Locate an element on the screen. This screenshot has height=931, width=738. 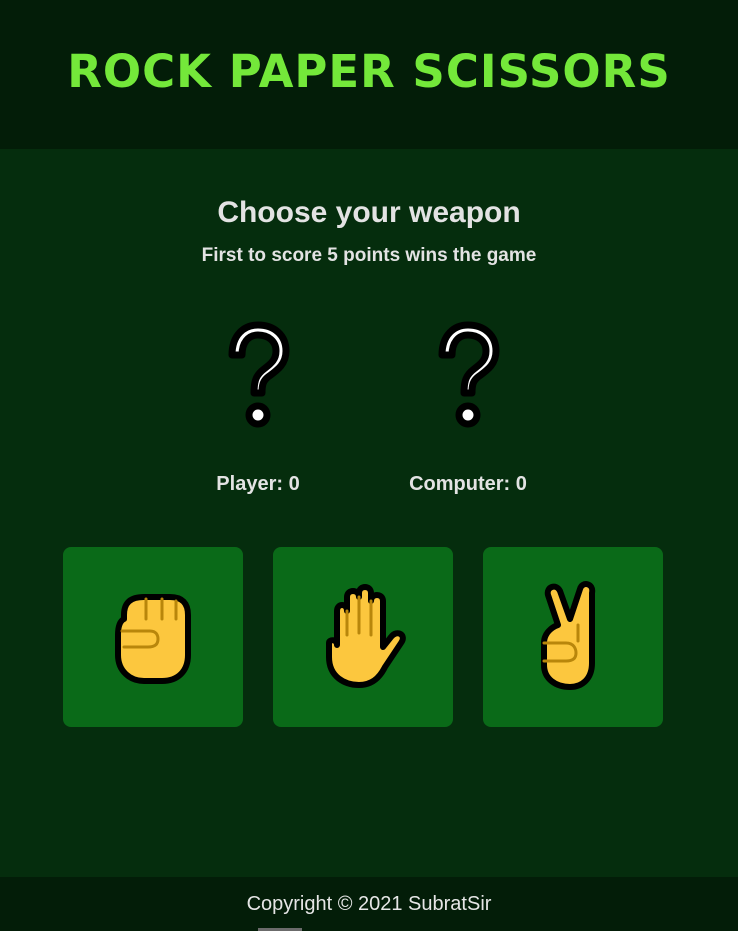
game-title: ROCK PAPER SCISSORS is located at coordinates (369, 71).